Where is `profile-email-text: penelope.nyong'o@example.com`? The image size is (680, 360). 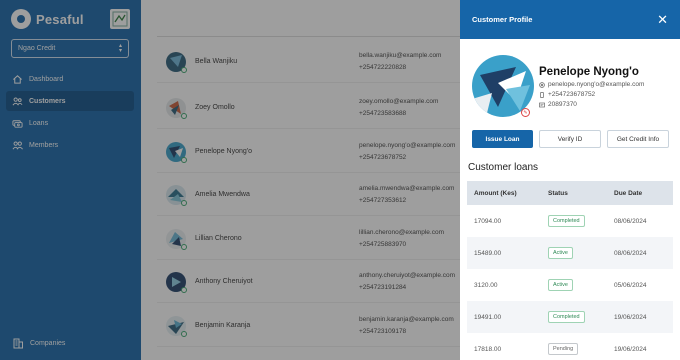
profile-email-text: penelope.nyong'o@example.com is located at coordinates (596, 84).